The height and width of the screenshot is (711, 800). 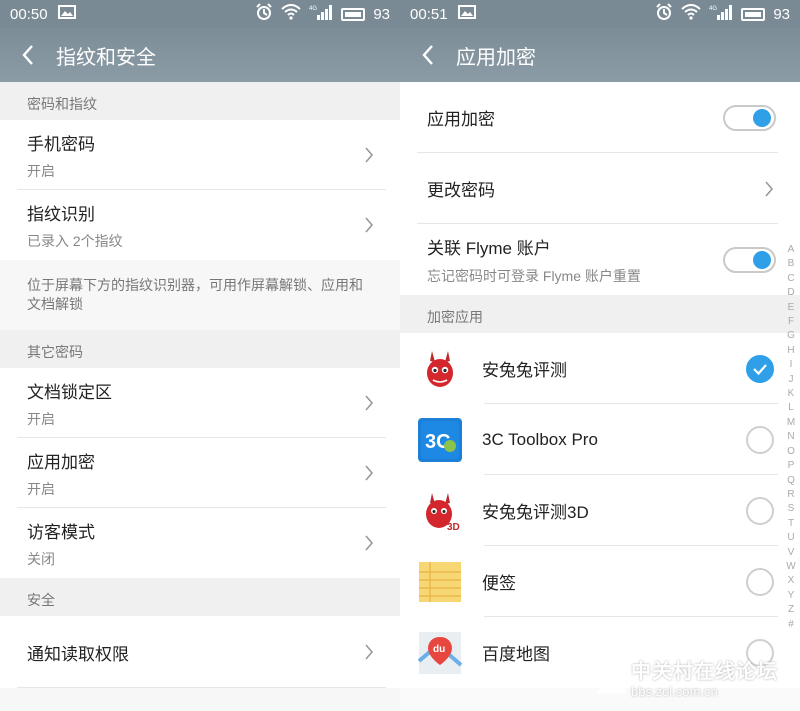 I want to click on icon-label: du, so click(x=439, y=649).